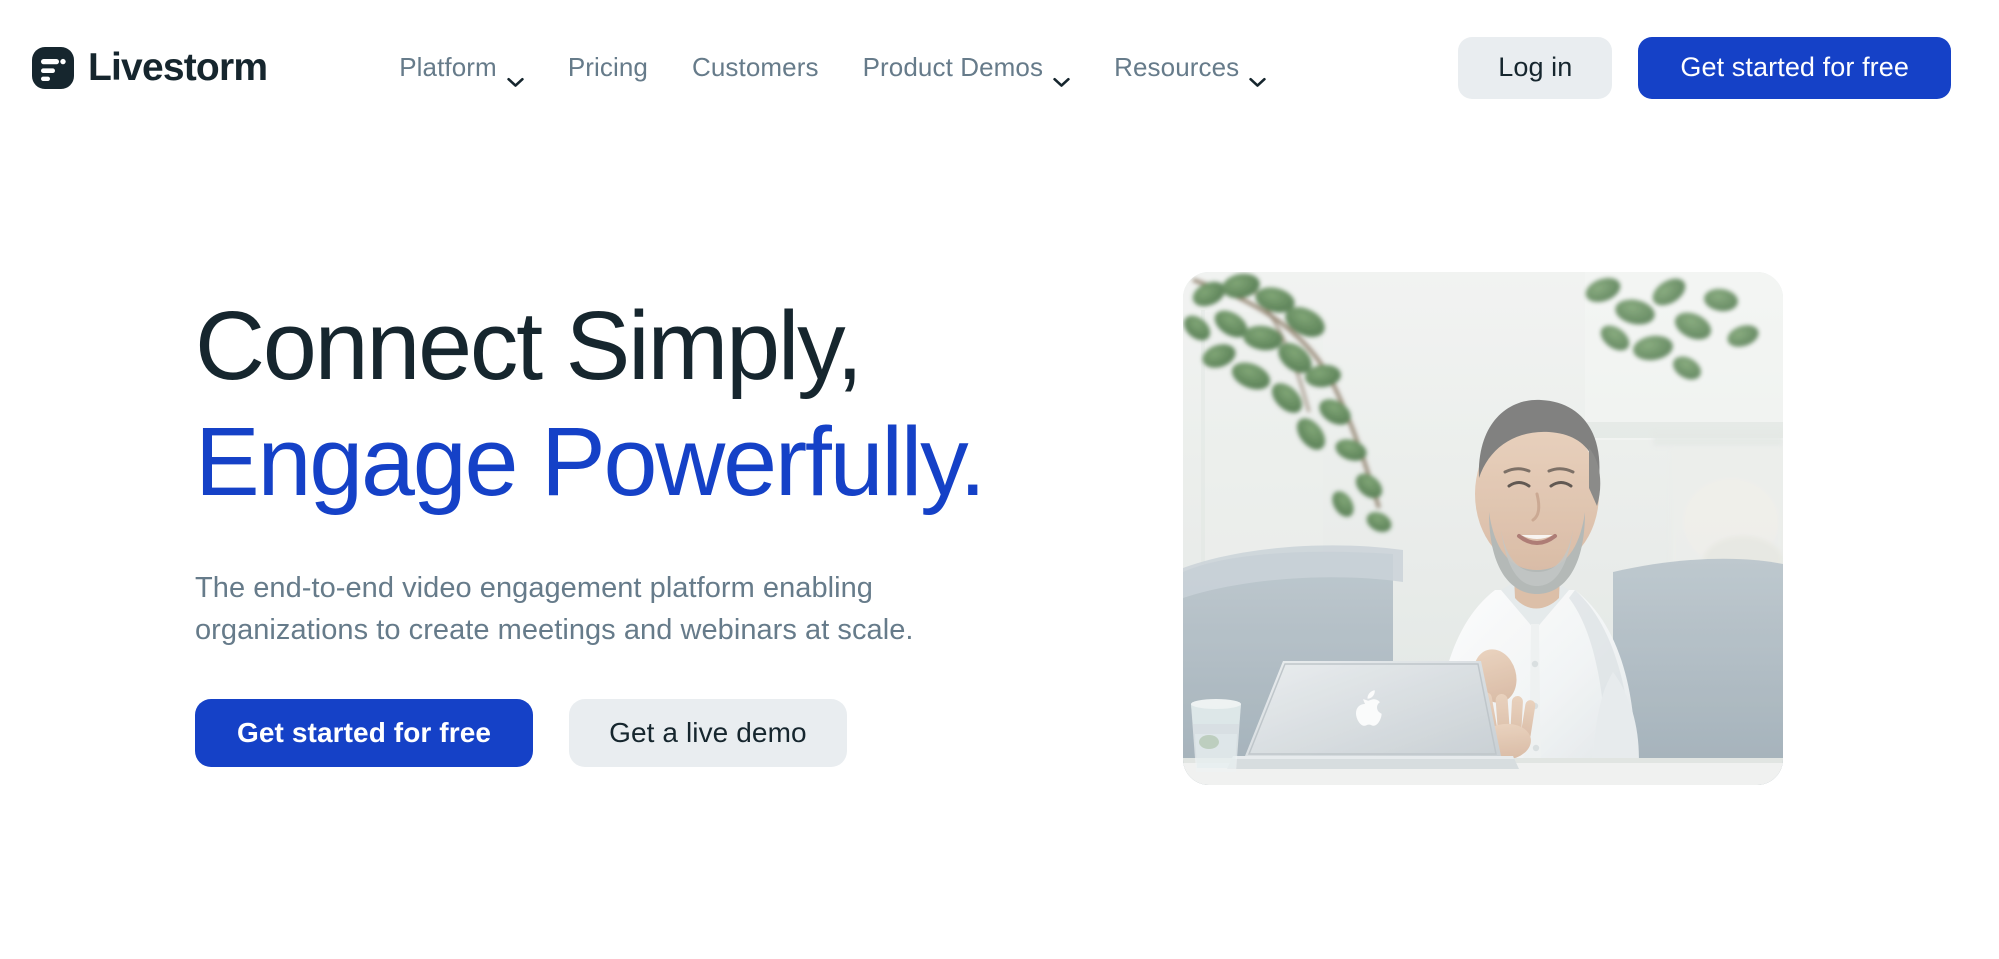 This screenshot has width=1999, height=959. Describe the element at coordinates (953, 67) in the screenshot. I see `nav-item-label: Product Demos` at that location.